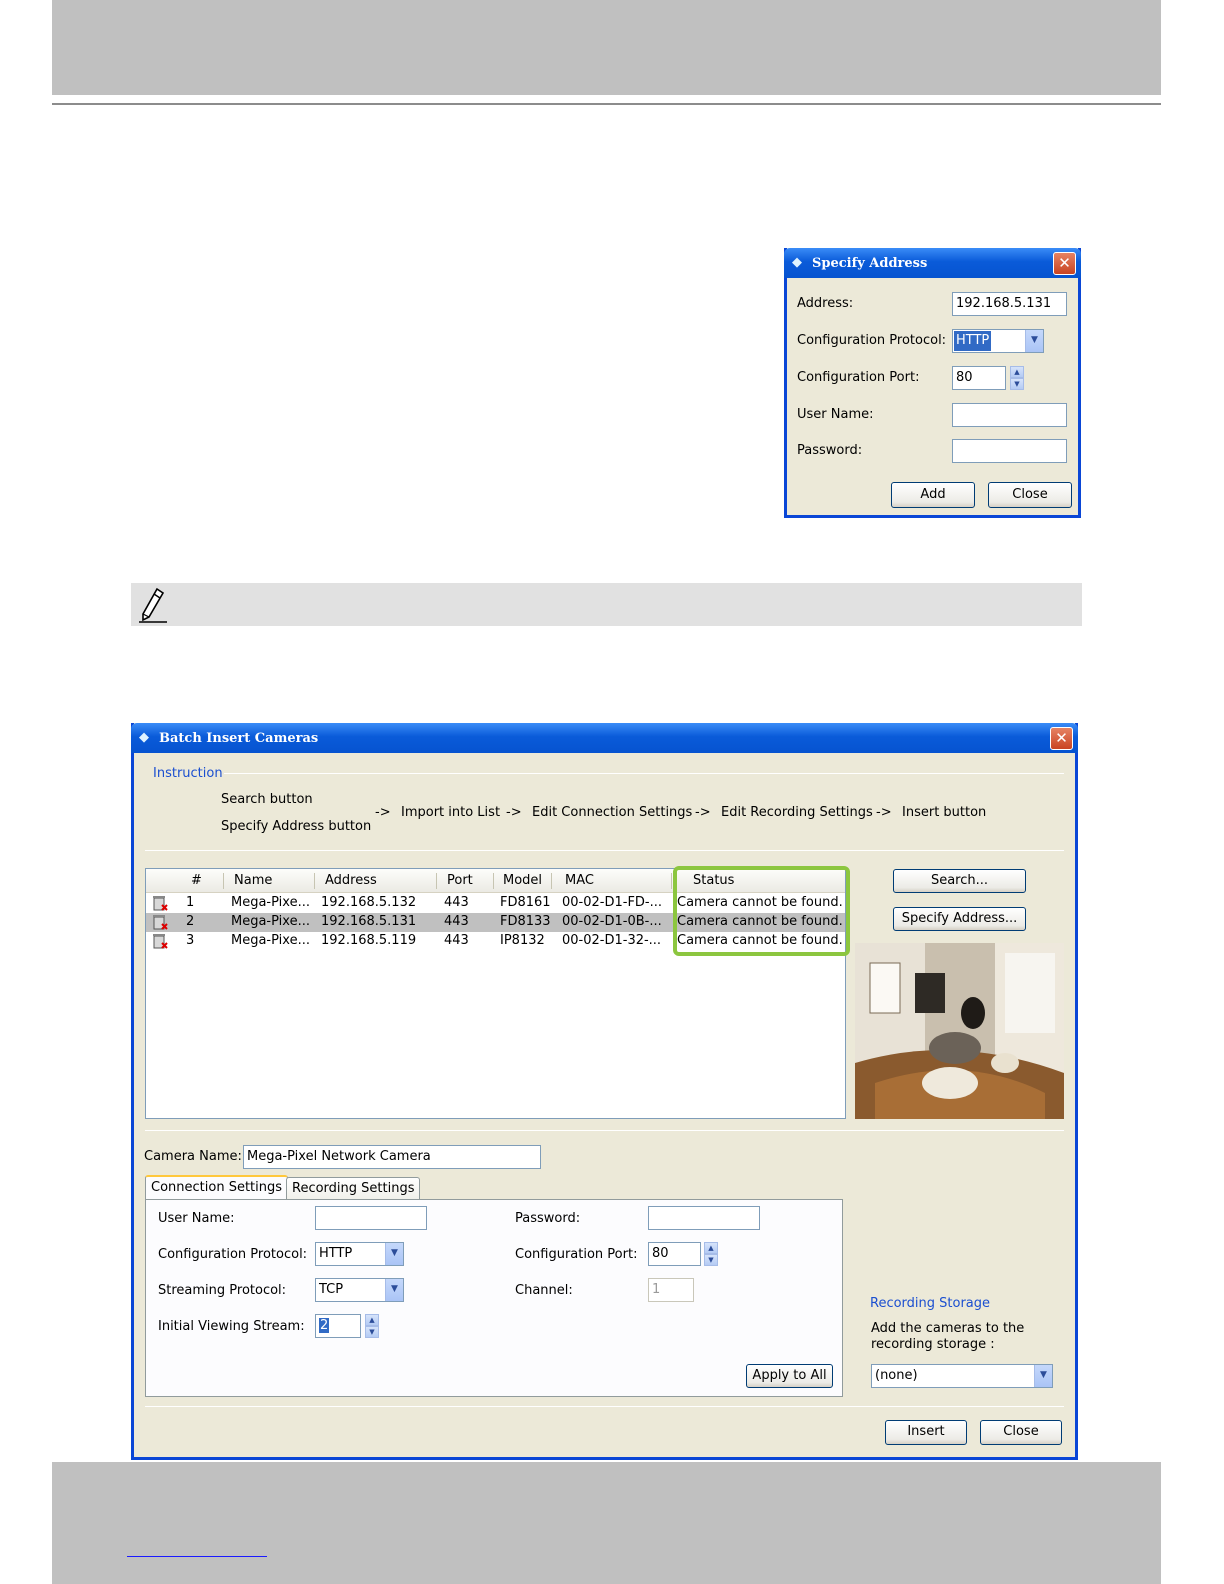 Image resolution: width=1224 pixels, height=1584 pixels. I want to click on tab-recording-settings: Recording Settings, so click(353, 1188).